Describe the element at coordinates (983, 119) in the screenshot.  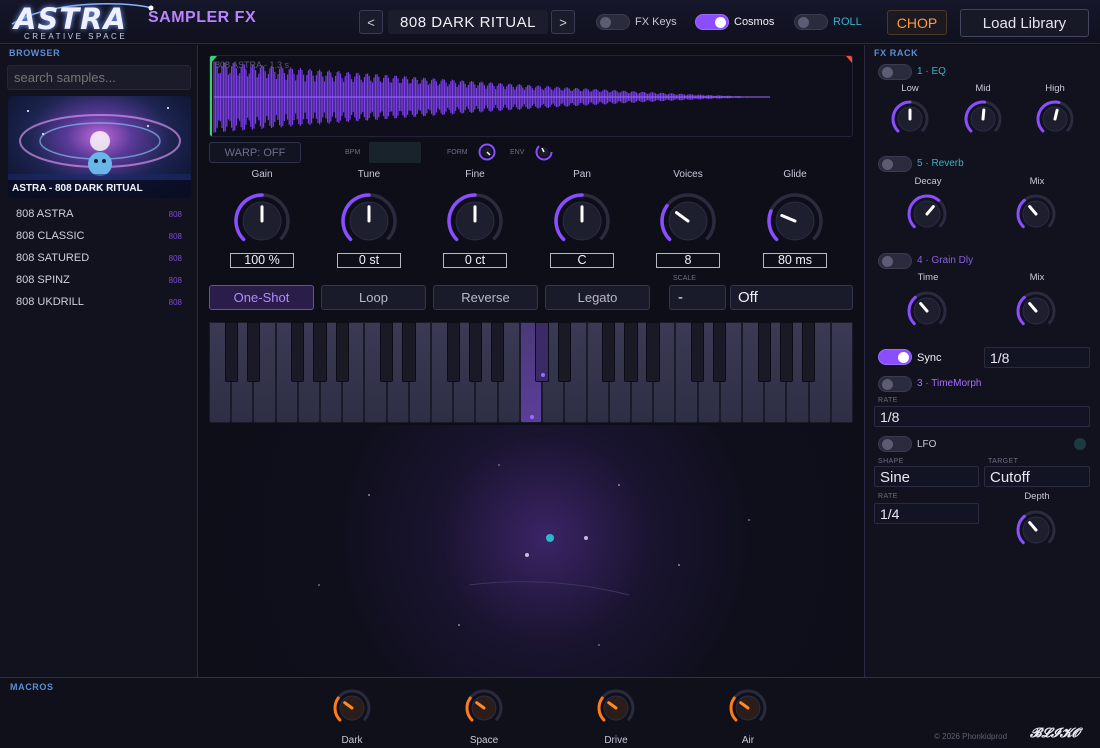
I see `eq-knob-mid` at that location.